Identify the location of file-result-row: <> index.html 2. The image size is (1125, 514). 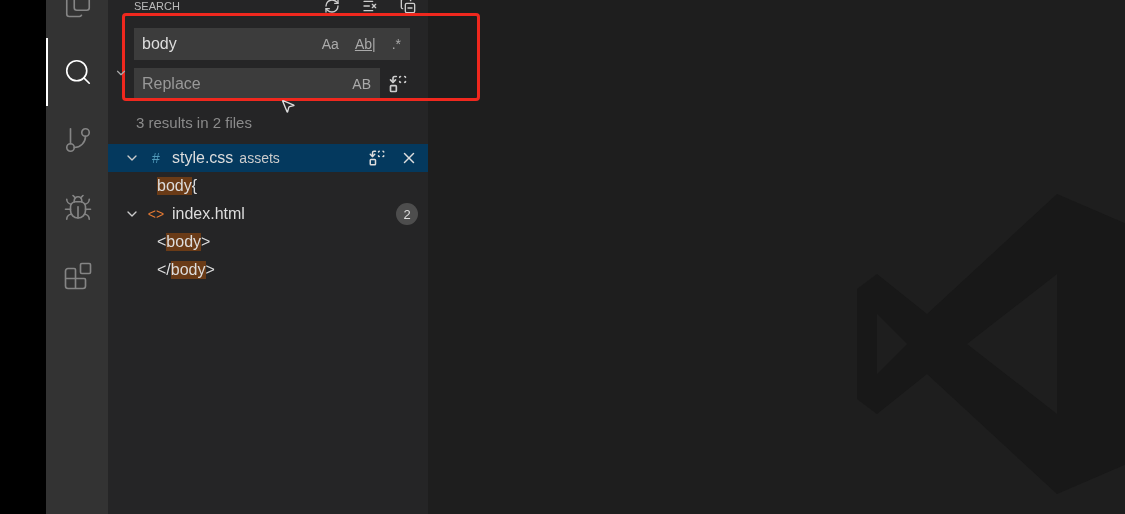
(268, 214).